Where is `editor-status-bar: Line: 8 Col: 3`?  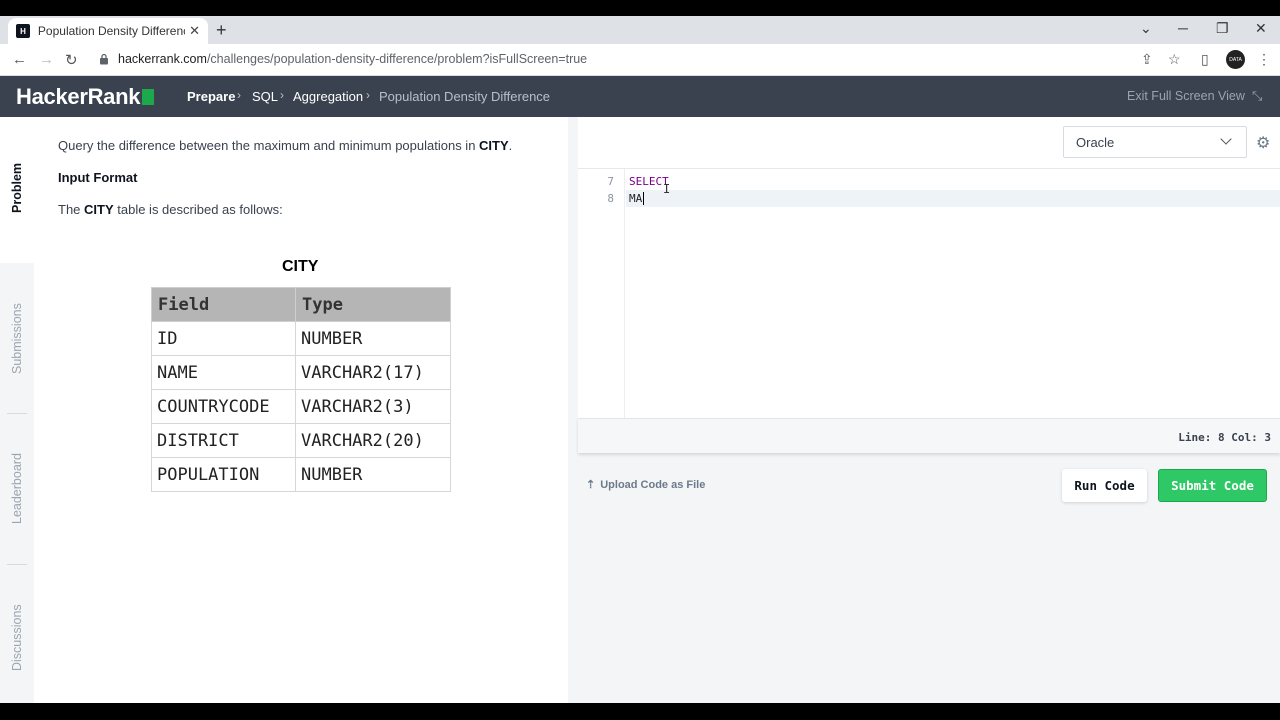 editor-status-bar: Line: 8 Col: 3 is located at coordinates (929, 435).